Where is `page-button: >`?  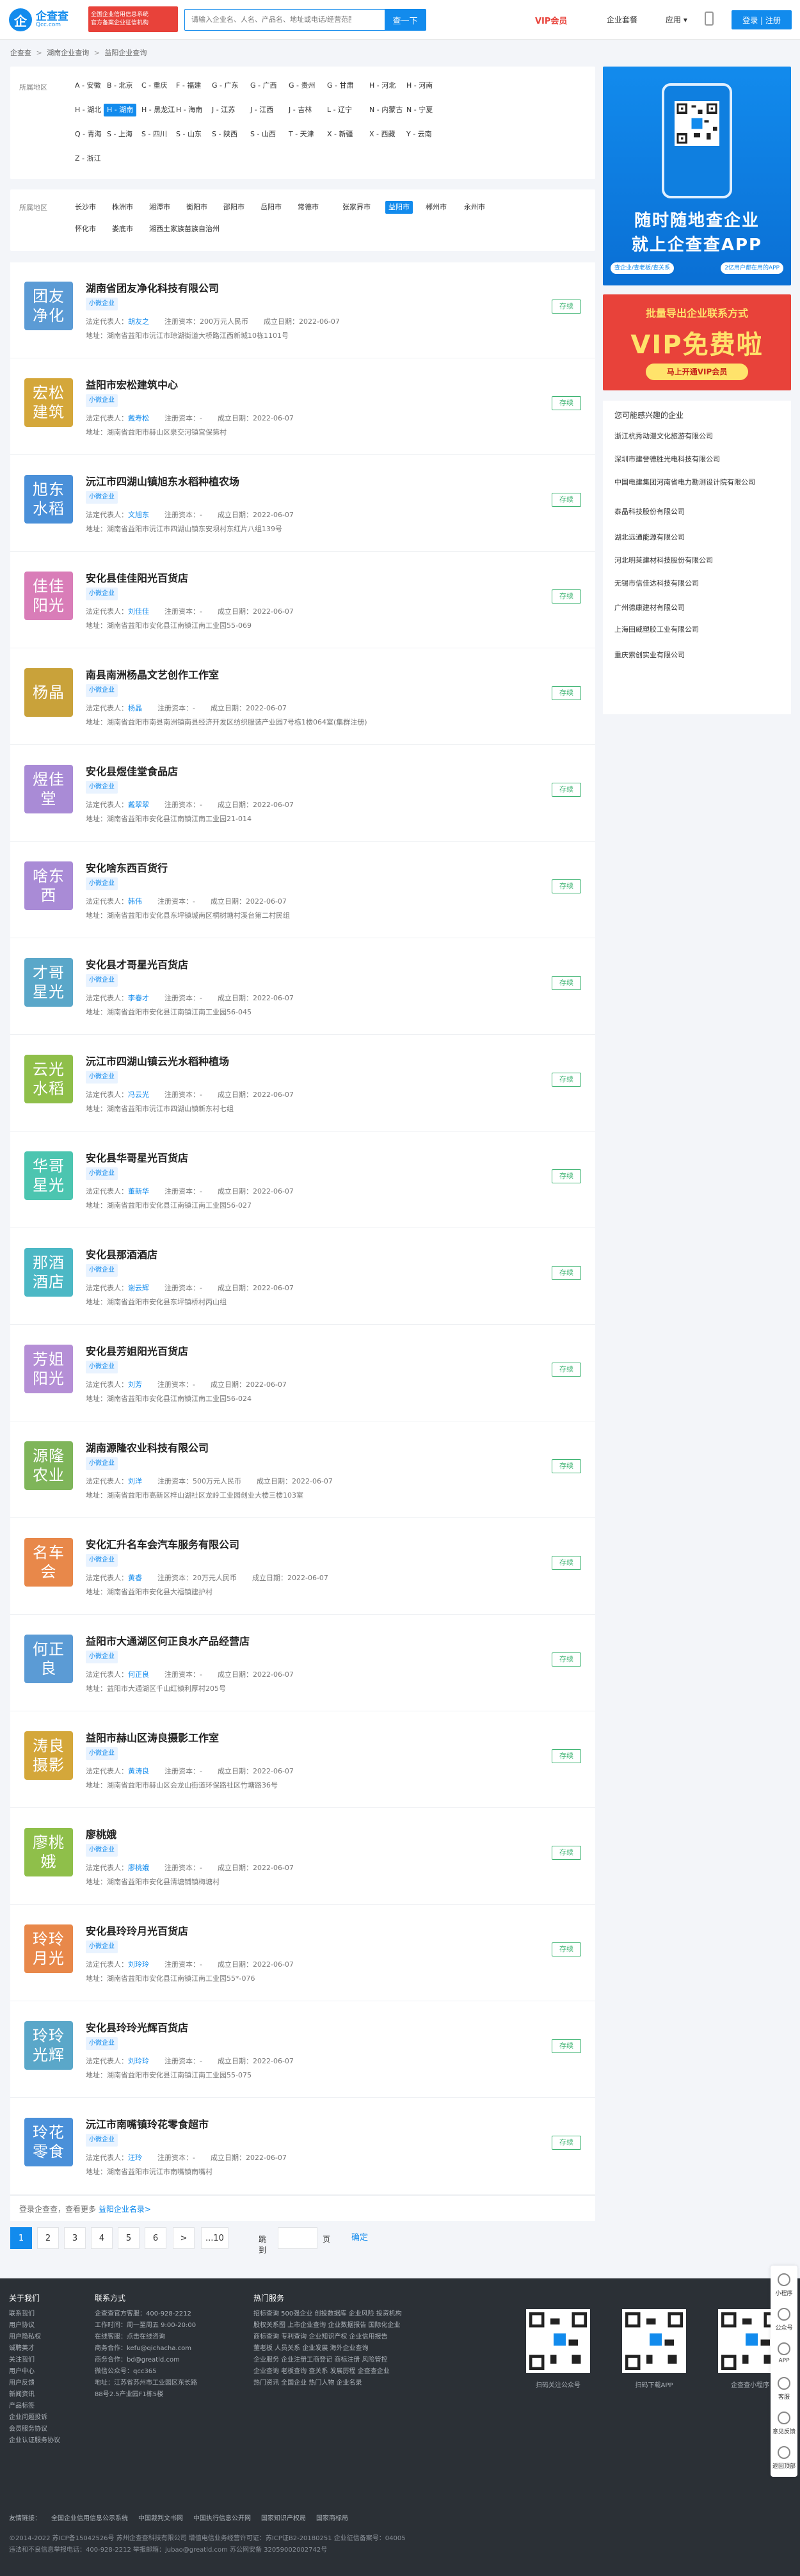
page-button: > is located at coordinates (184, 2238).